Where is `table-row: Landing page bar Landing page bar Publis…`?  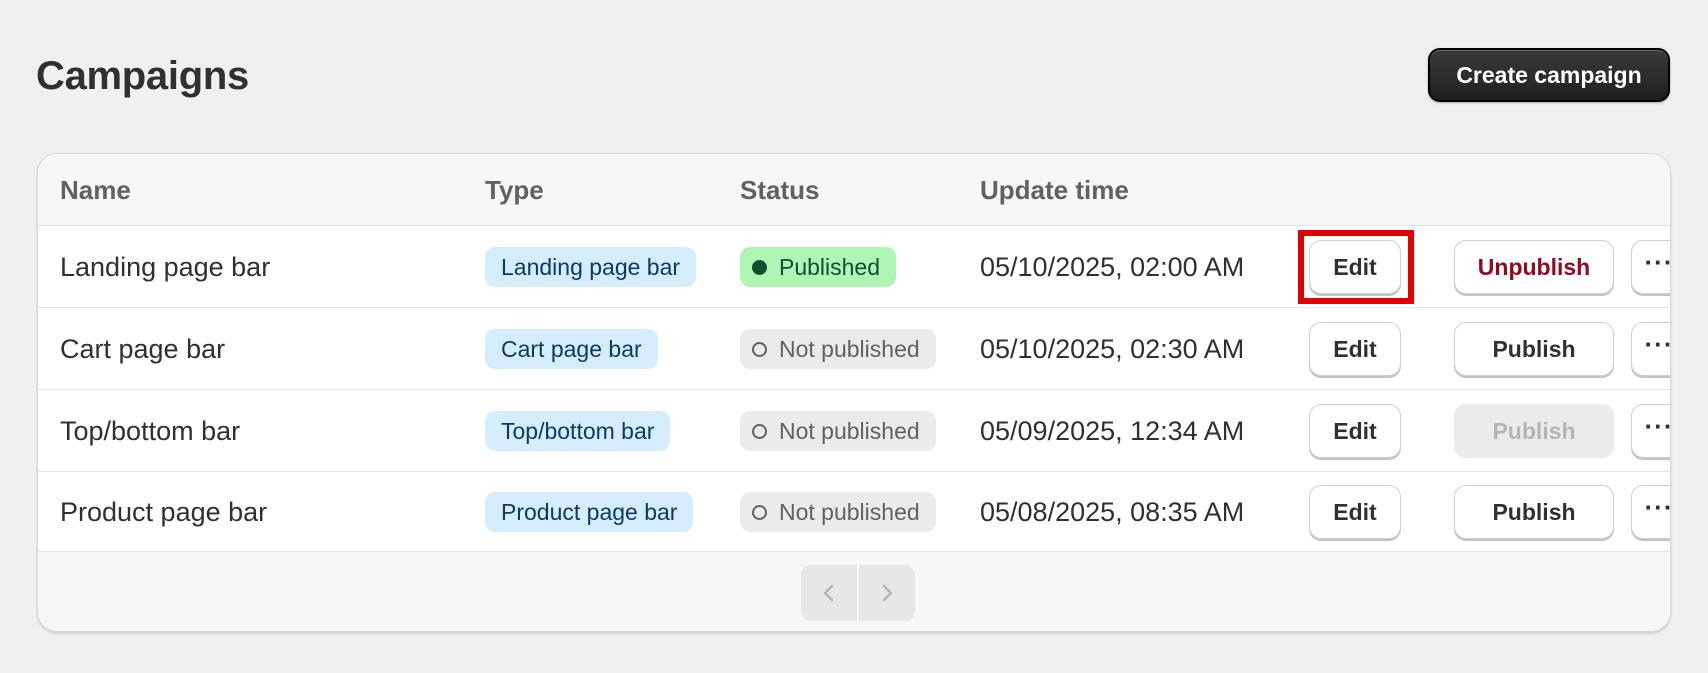
table-row: Landing page bar Landing page bar Publis… is located at coordinates (854, 267).